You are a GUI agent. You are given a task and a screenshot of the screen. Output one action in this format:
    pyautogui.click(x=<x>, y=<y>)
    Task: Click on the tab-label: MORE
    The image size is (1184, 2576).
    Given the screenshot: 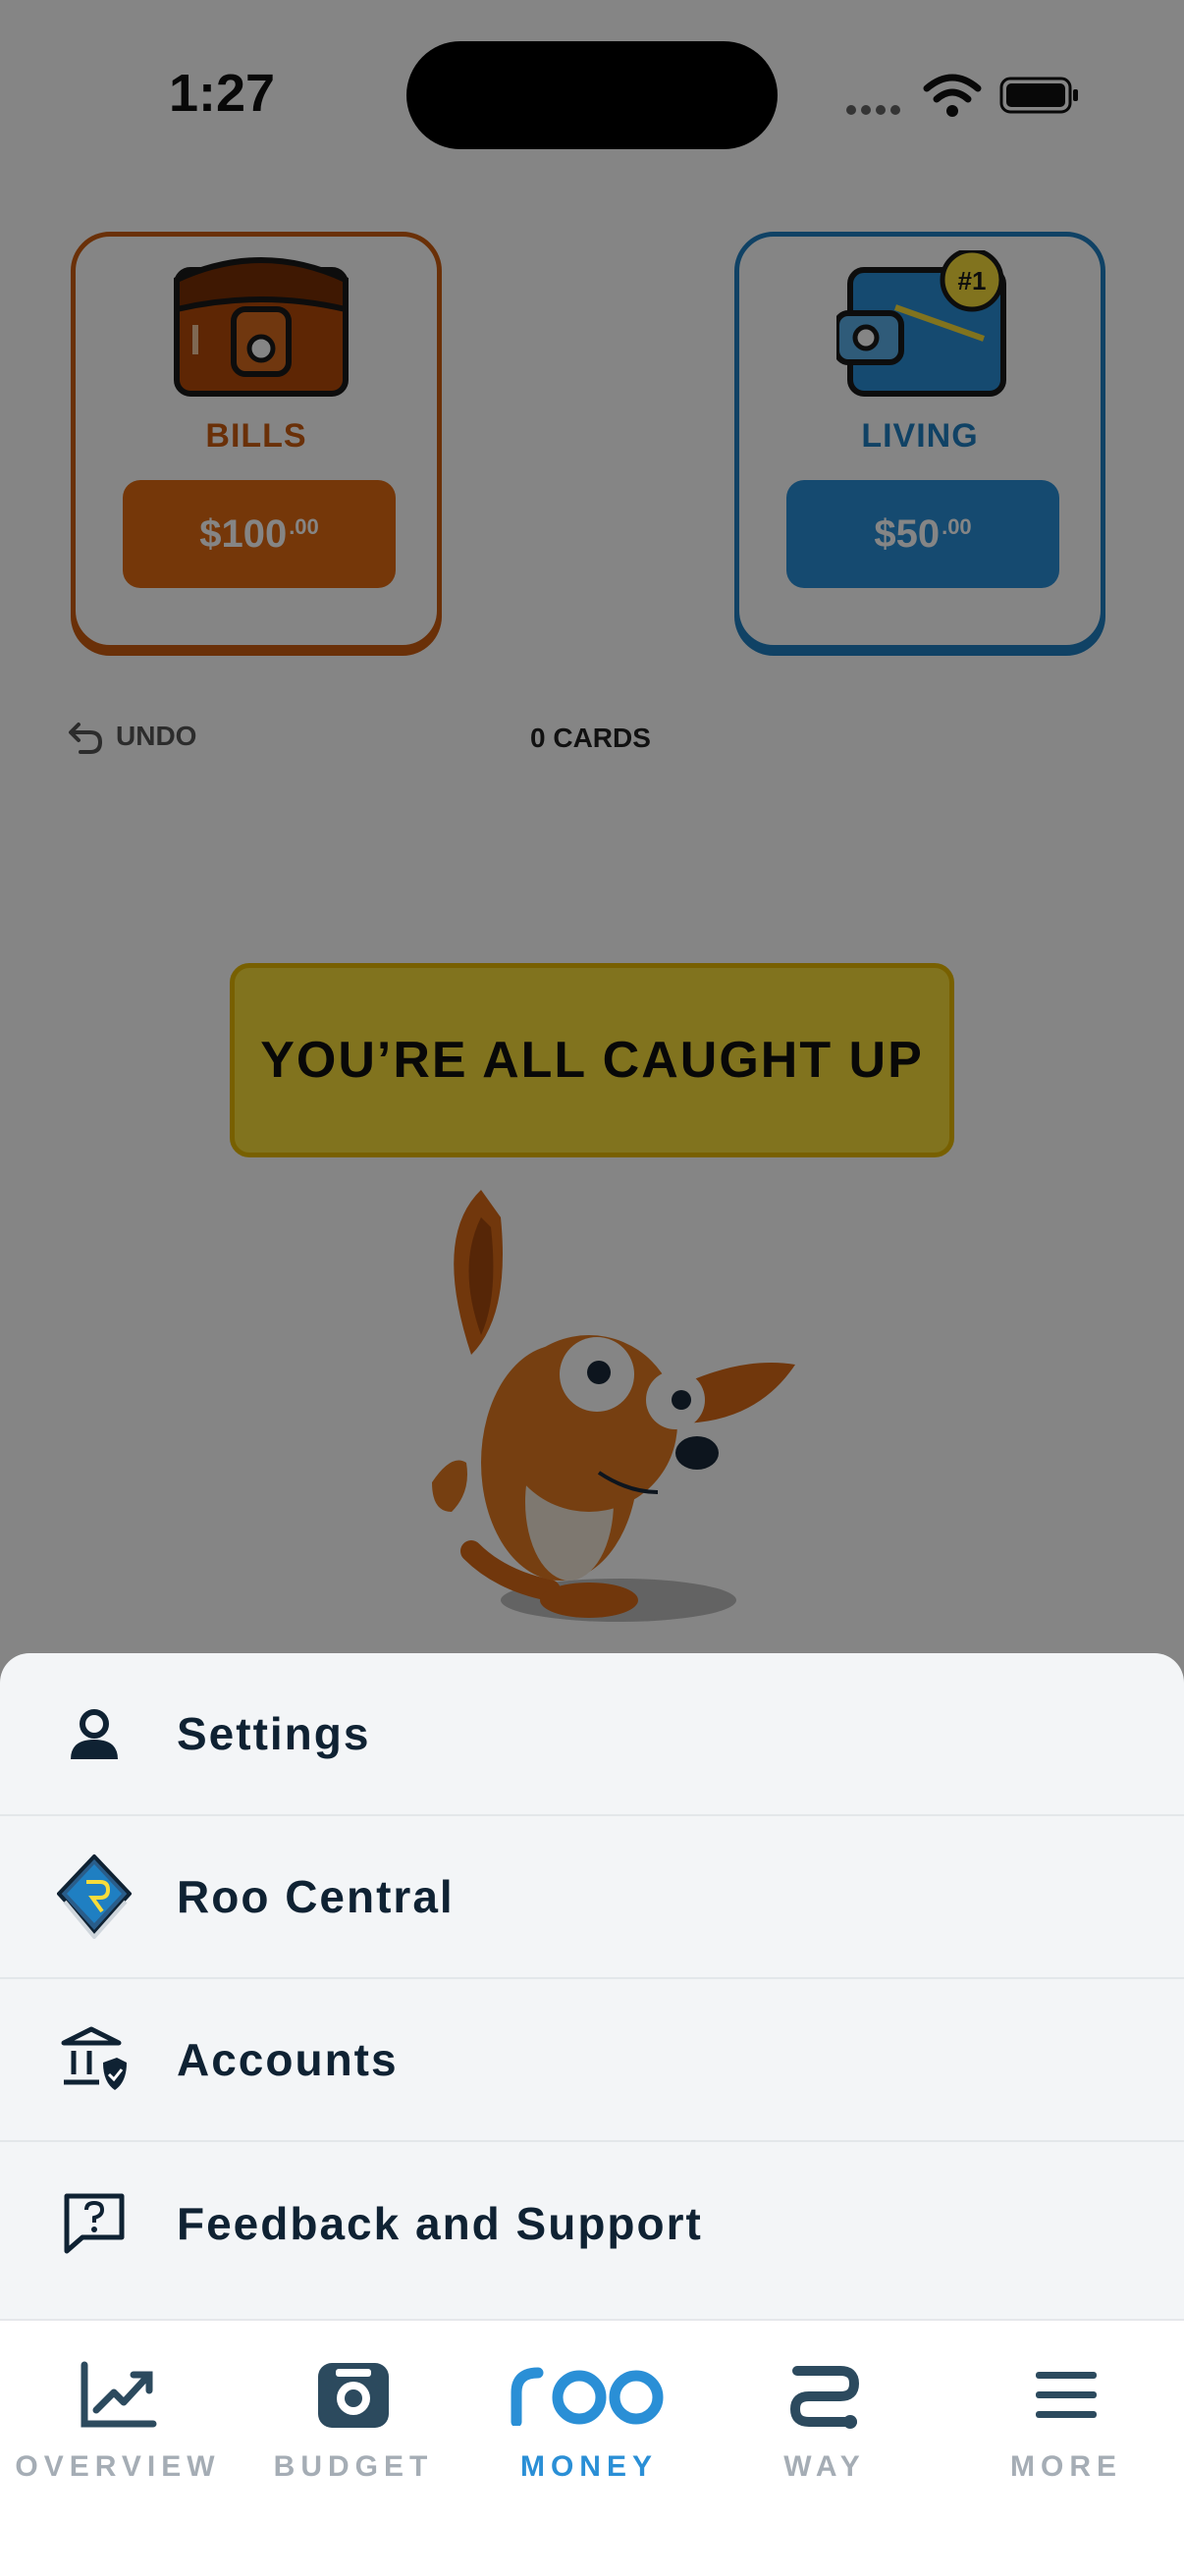 What is the action you would take?
    pyautogui.click(x=1066, y=2466)
    